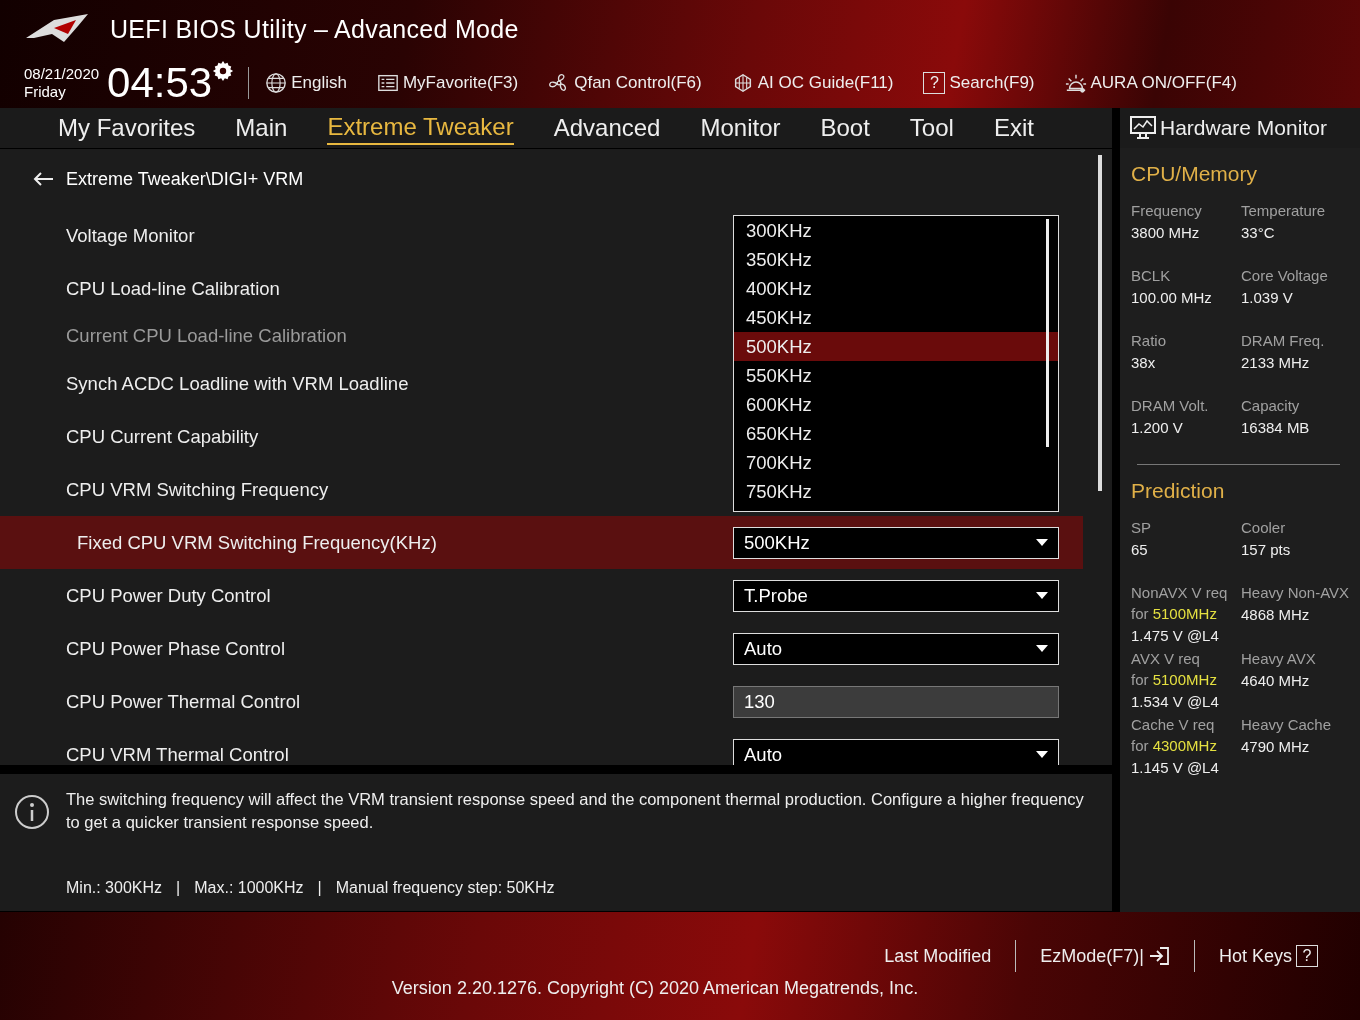 The height and width of the screenshot is (1020, 1360). What do you see at coordinates (1296, 593) in the screenshot?
I see `stat-label: Heavy Non-AVX` at bounding box center [1296, 593].